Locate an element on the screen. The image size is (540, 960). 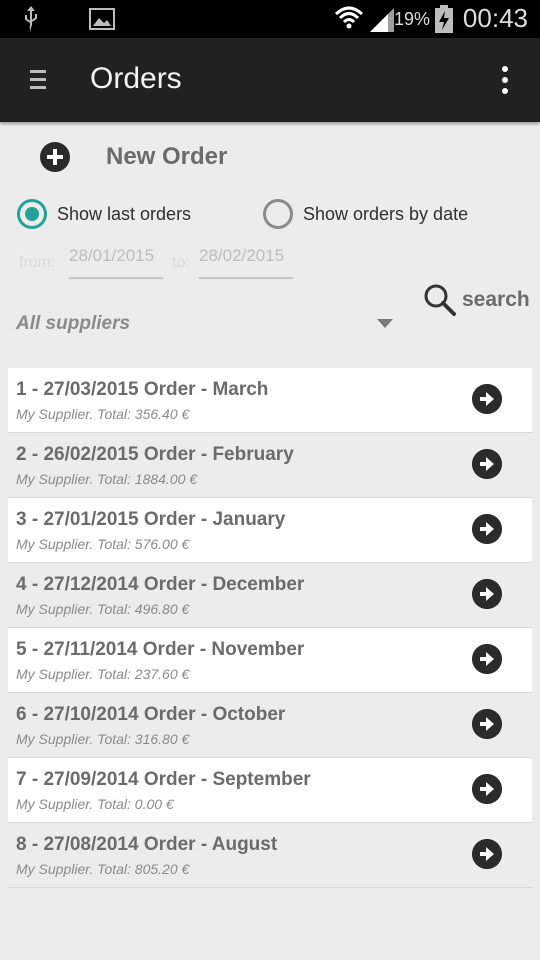
action-bar: Orders is located at coordinates (270, 80).